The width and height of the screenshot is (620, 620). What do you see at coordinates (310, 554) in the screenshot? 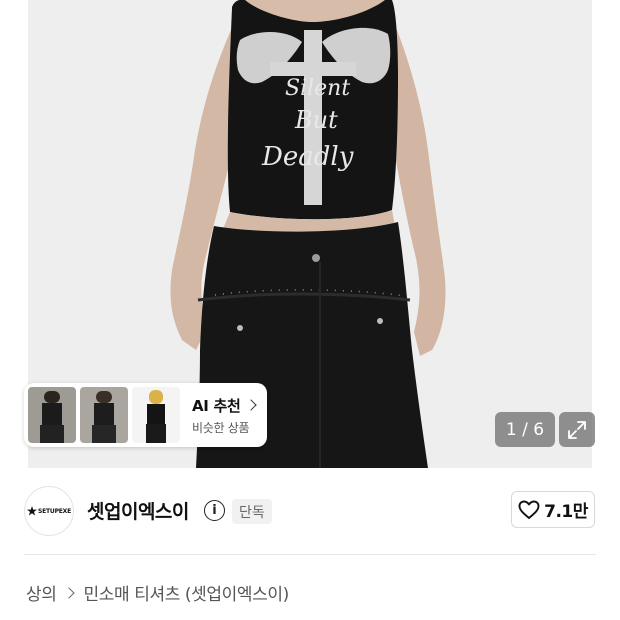
I see `divider` at bounding box center [310, 554].